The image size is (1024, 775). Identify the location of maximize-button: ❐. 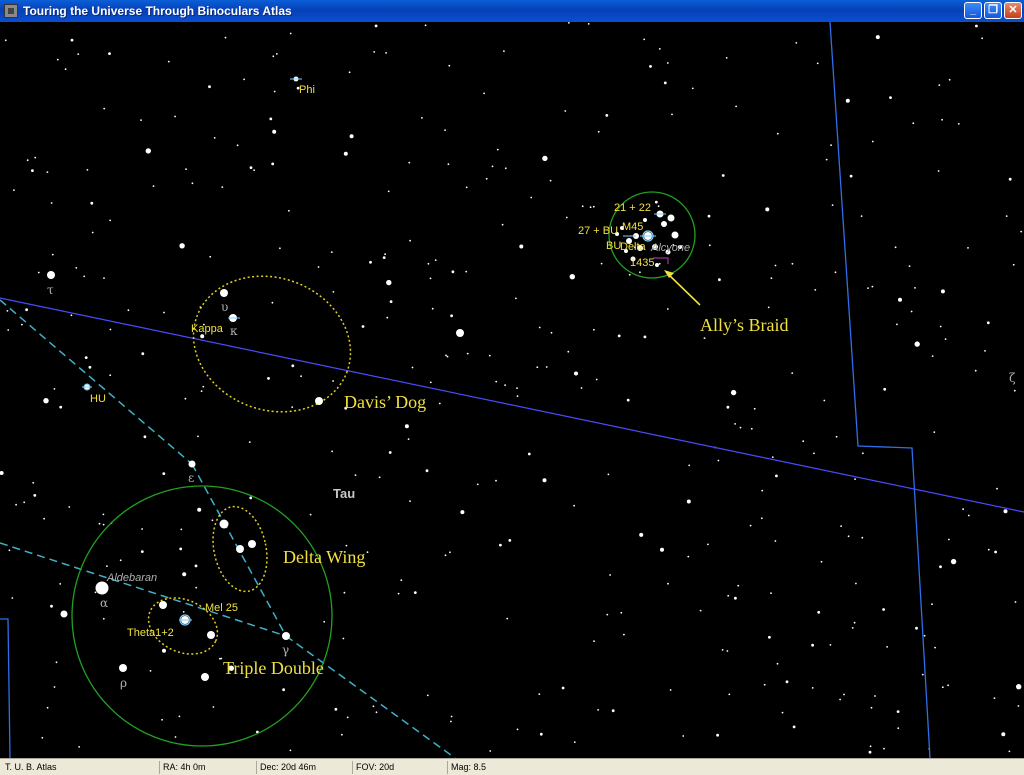
(993, 10).